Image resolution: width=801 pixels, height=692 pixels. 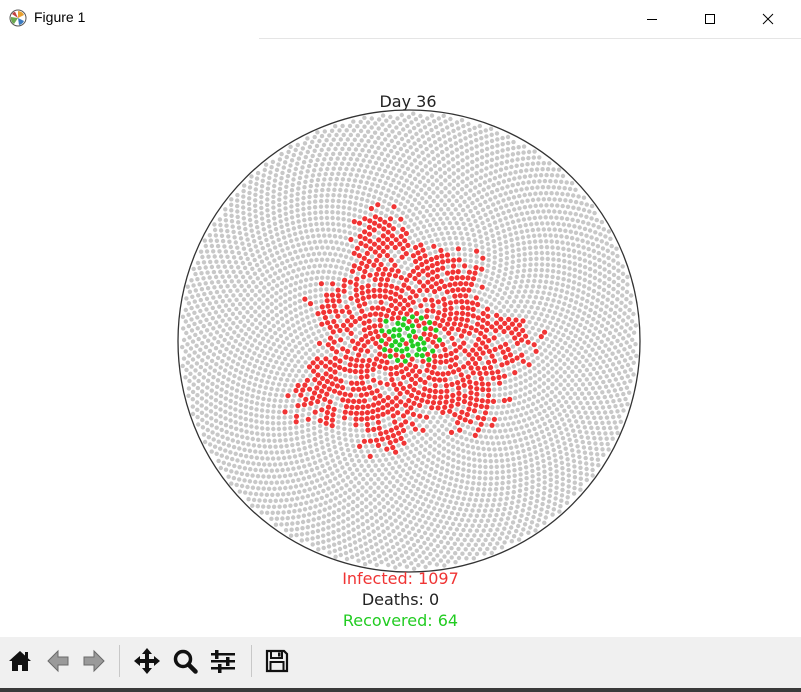 I want to click on maximize-button, so click(x=710, y=19).